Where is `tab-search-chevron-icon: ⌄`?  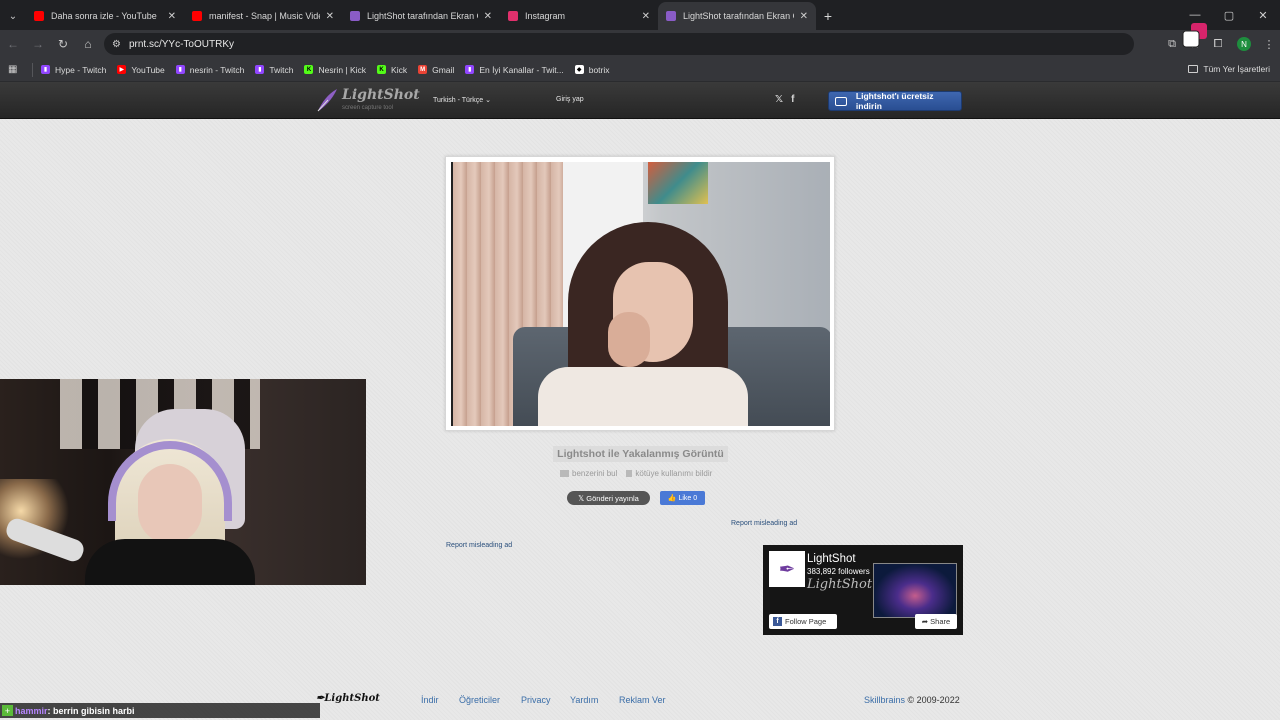 tab-search-chevron-icon: ⌄ is located at coordinates (13, 16).